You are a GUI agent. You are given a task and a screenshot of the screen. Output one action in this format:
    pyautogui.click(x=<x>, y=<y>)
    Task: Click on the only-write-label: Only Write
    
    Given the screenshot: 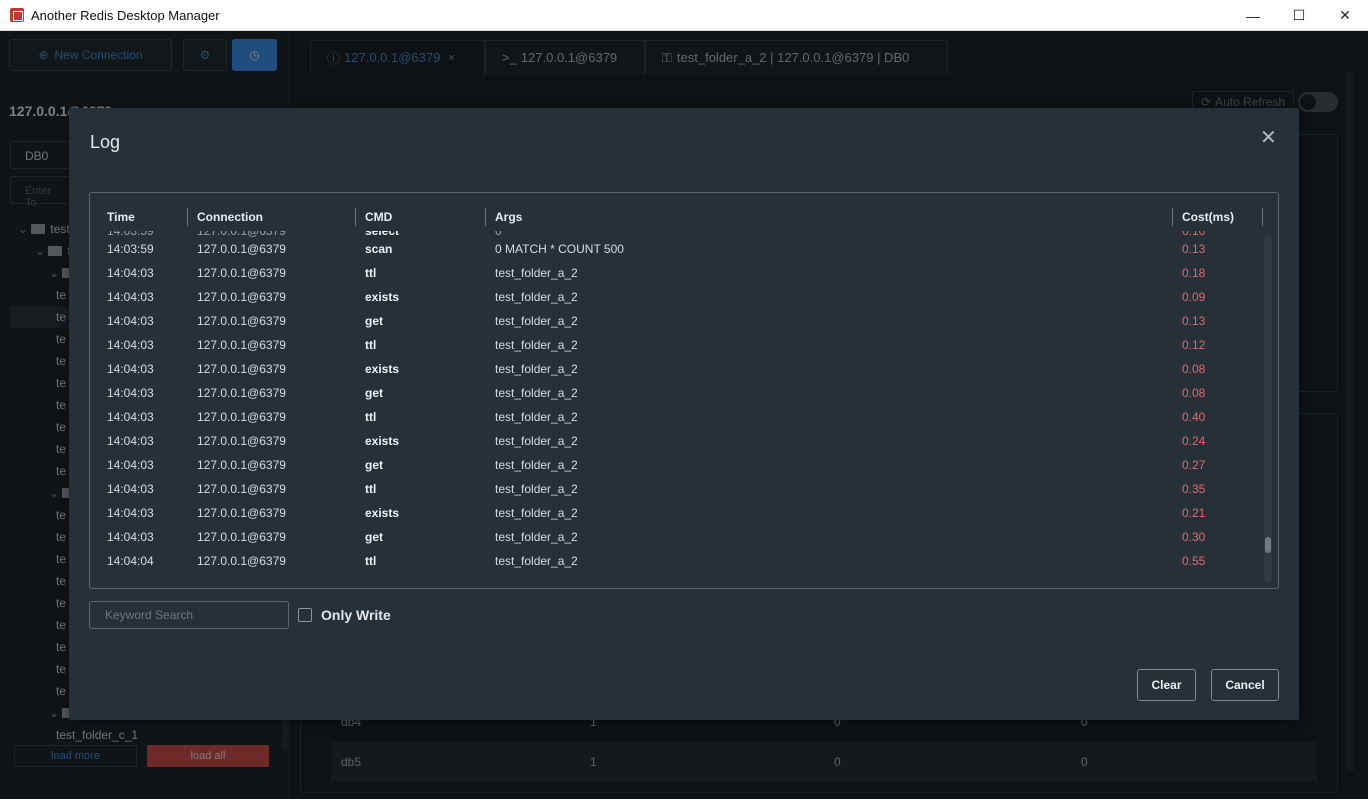 What is the action you would take?
    pyautogui.click(x=356, y=615)
    